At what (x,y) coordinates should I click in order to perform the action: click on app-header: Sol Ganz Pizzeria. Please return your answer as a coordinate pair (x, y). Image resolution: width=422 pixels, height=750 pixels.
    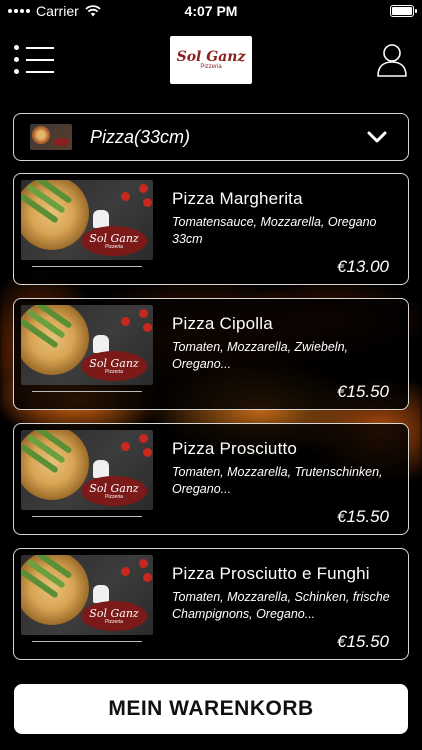
    Looking at the image, I should click on (211, 61).